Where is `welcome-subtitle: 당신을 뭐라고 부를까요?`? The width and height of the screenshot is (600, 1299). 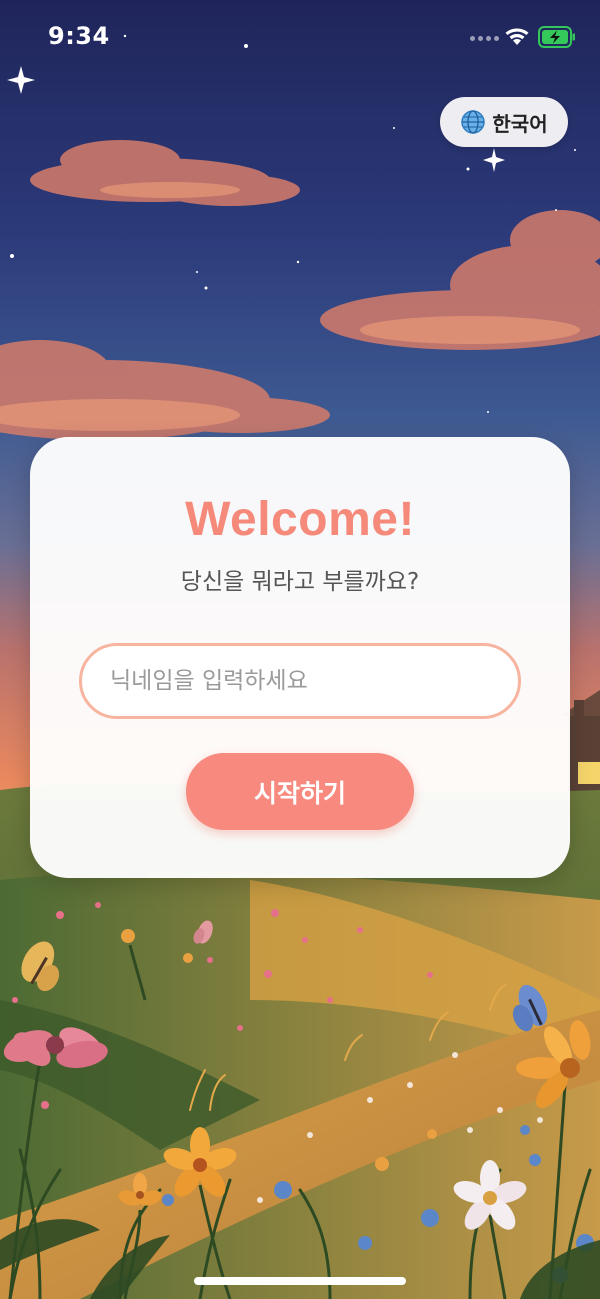 welcome-subtitle: 당신을 뭐라고 부를까요? is located at coordinates (300, 582).